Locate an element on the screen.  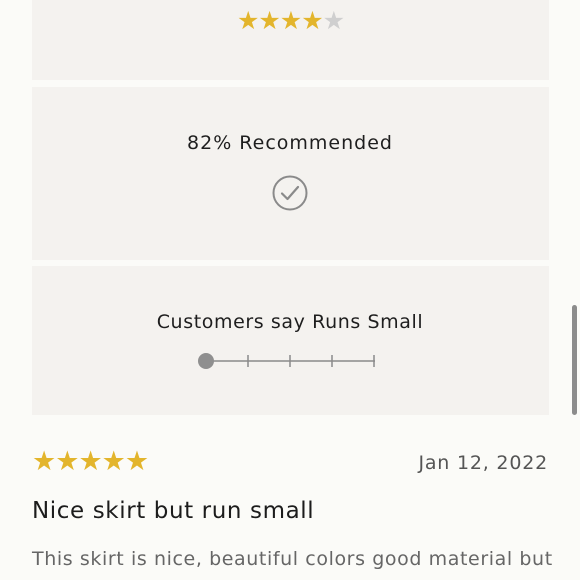
average-rating-stars: ★★★★★ is located at coordinates (290, 21).